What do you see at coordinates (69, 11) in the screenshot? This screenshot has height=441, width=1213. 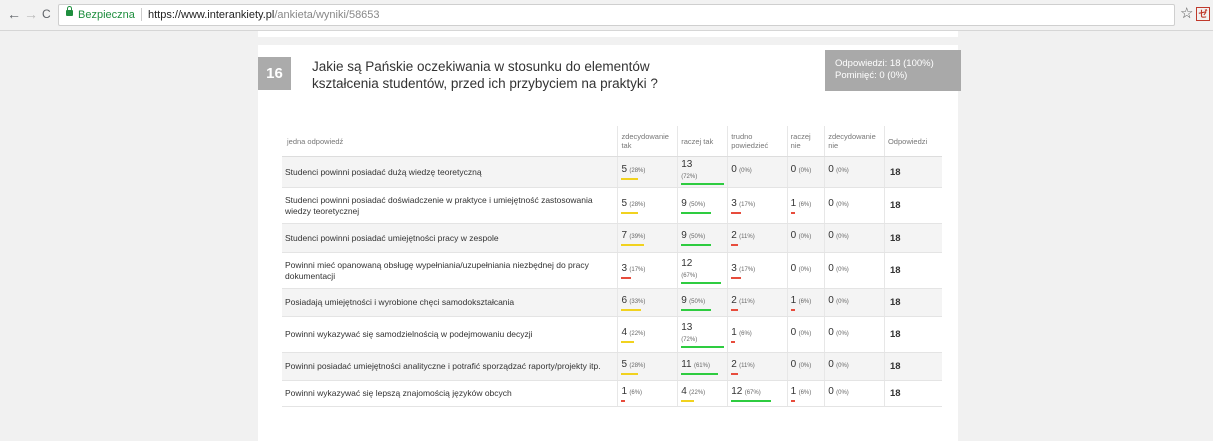 I see `lock-icon` at bounding box center [69, 11].